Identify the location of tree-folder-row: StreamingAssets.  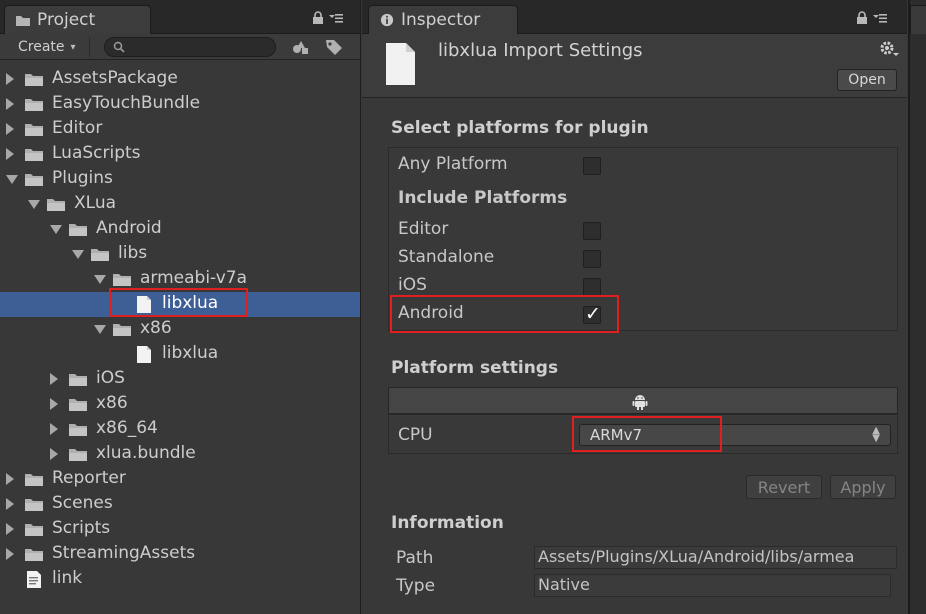
(180, 554).